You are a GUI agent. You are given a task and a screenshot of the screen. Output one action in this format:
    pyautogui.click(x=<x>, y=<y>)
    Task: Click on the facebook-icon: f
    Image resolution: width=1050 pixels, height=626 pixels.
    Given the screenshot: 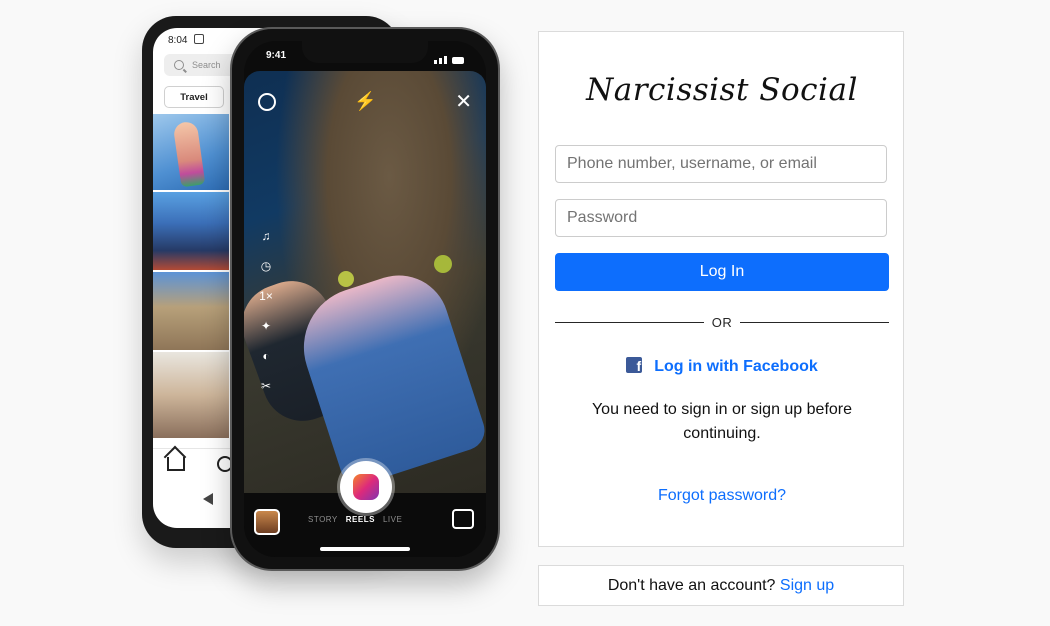 What is the action you would take?
    pyautogui.click(x=634, y=365)
    